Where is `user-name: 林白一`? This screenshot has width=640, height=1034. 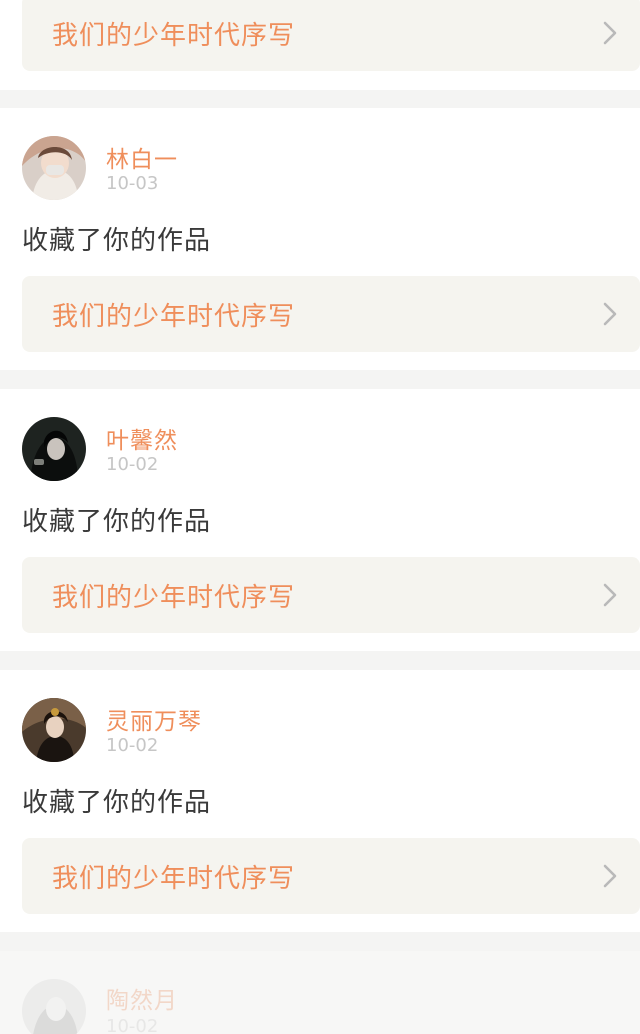 user-name: 林白一 is located at coordinates (142, 157).